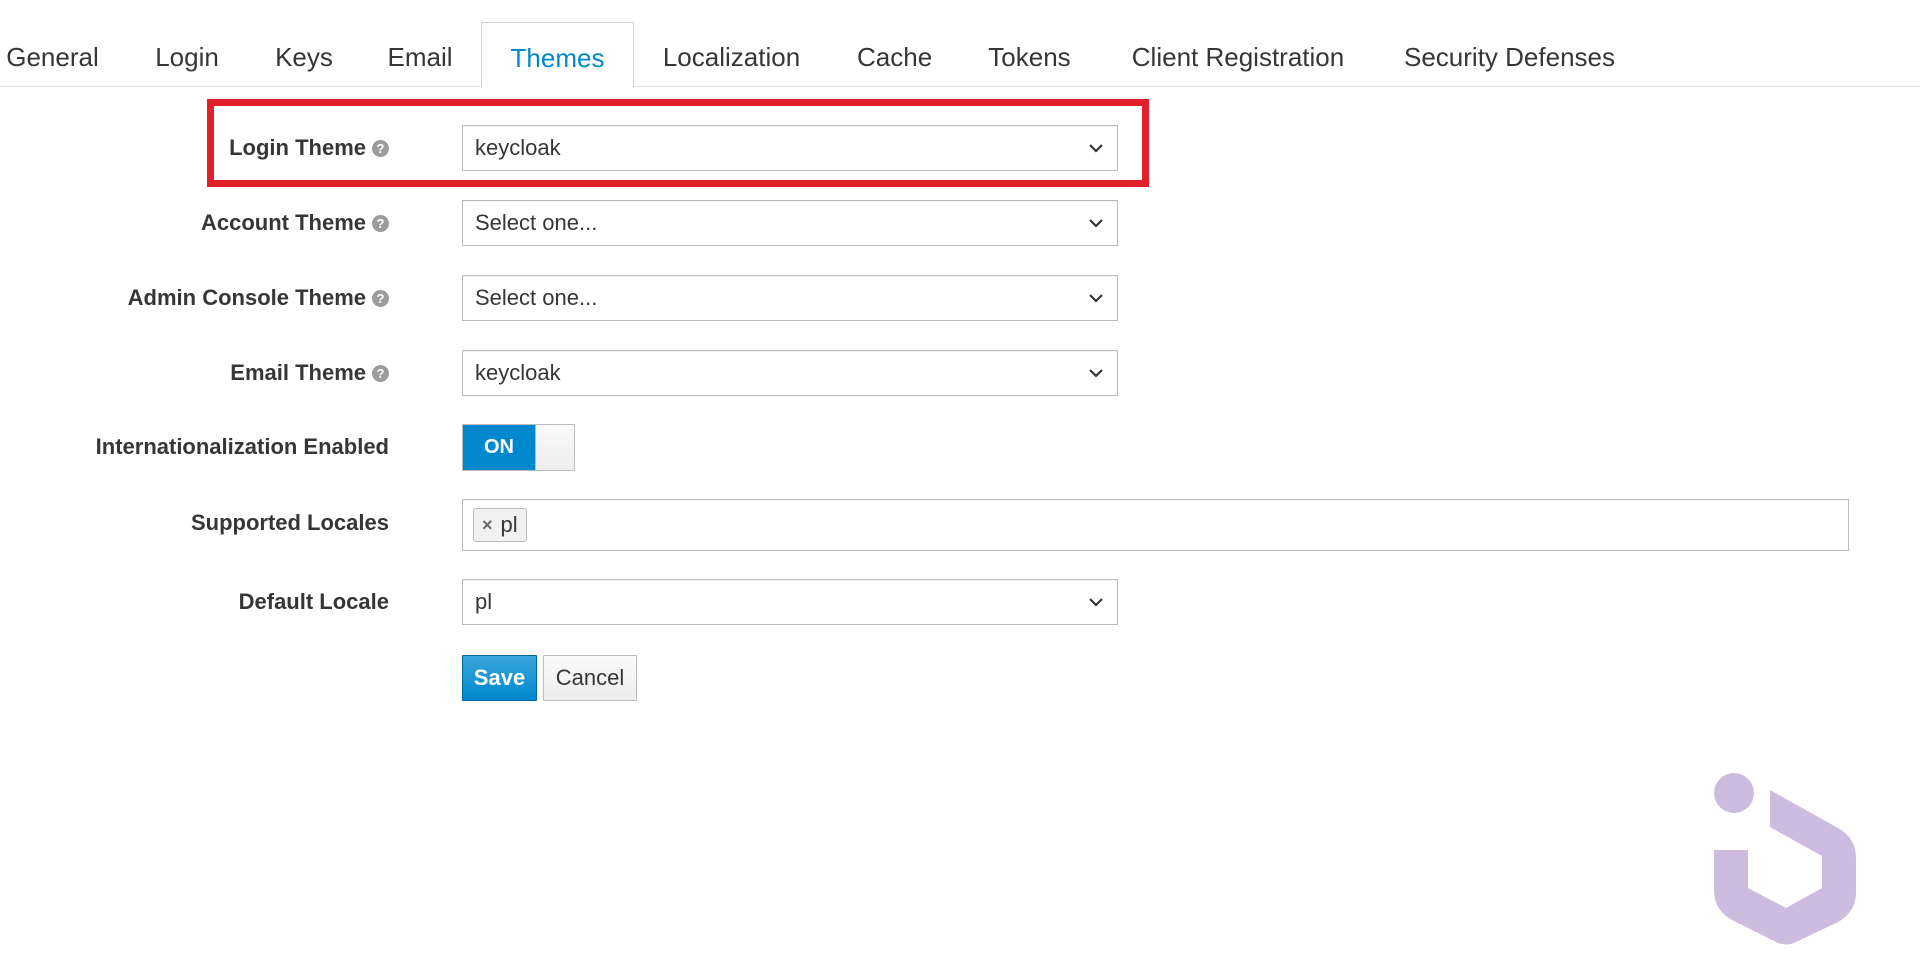 The image size is (1920, 955). Describe the element at coordinates (420, 54) in the screenshot. I see `tab-email: Email` at that location.